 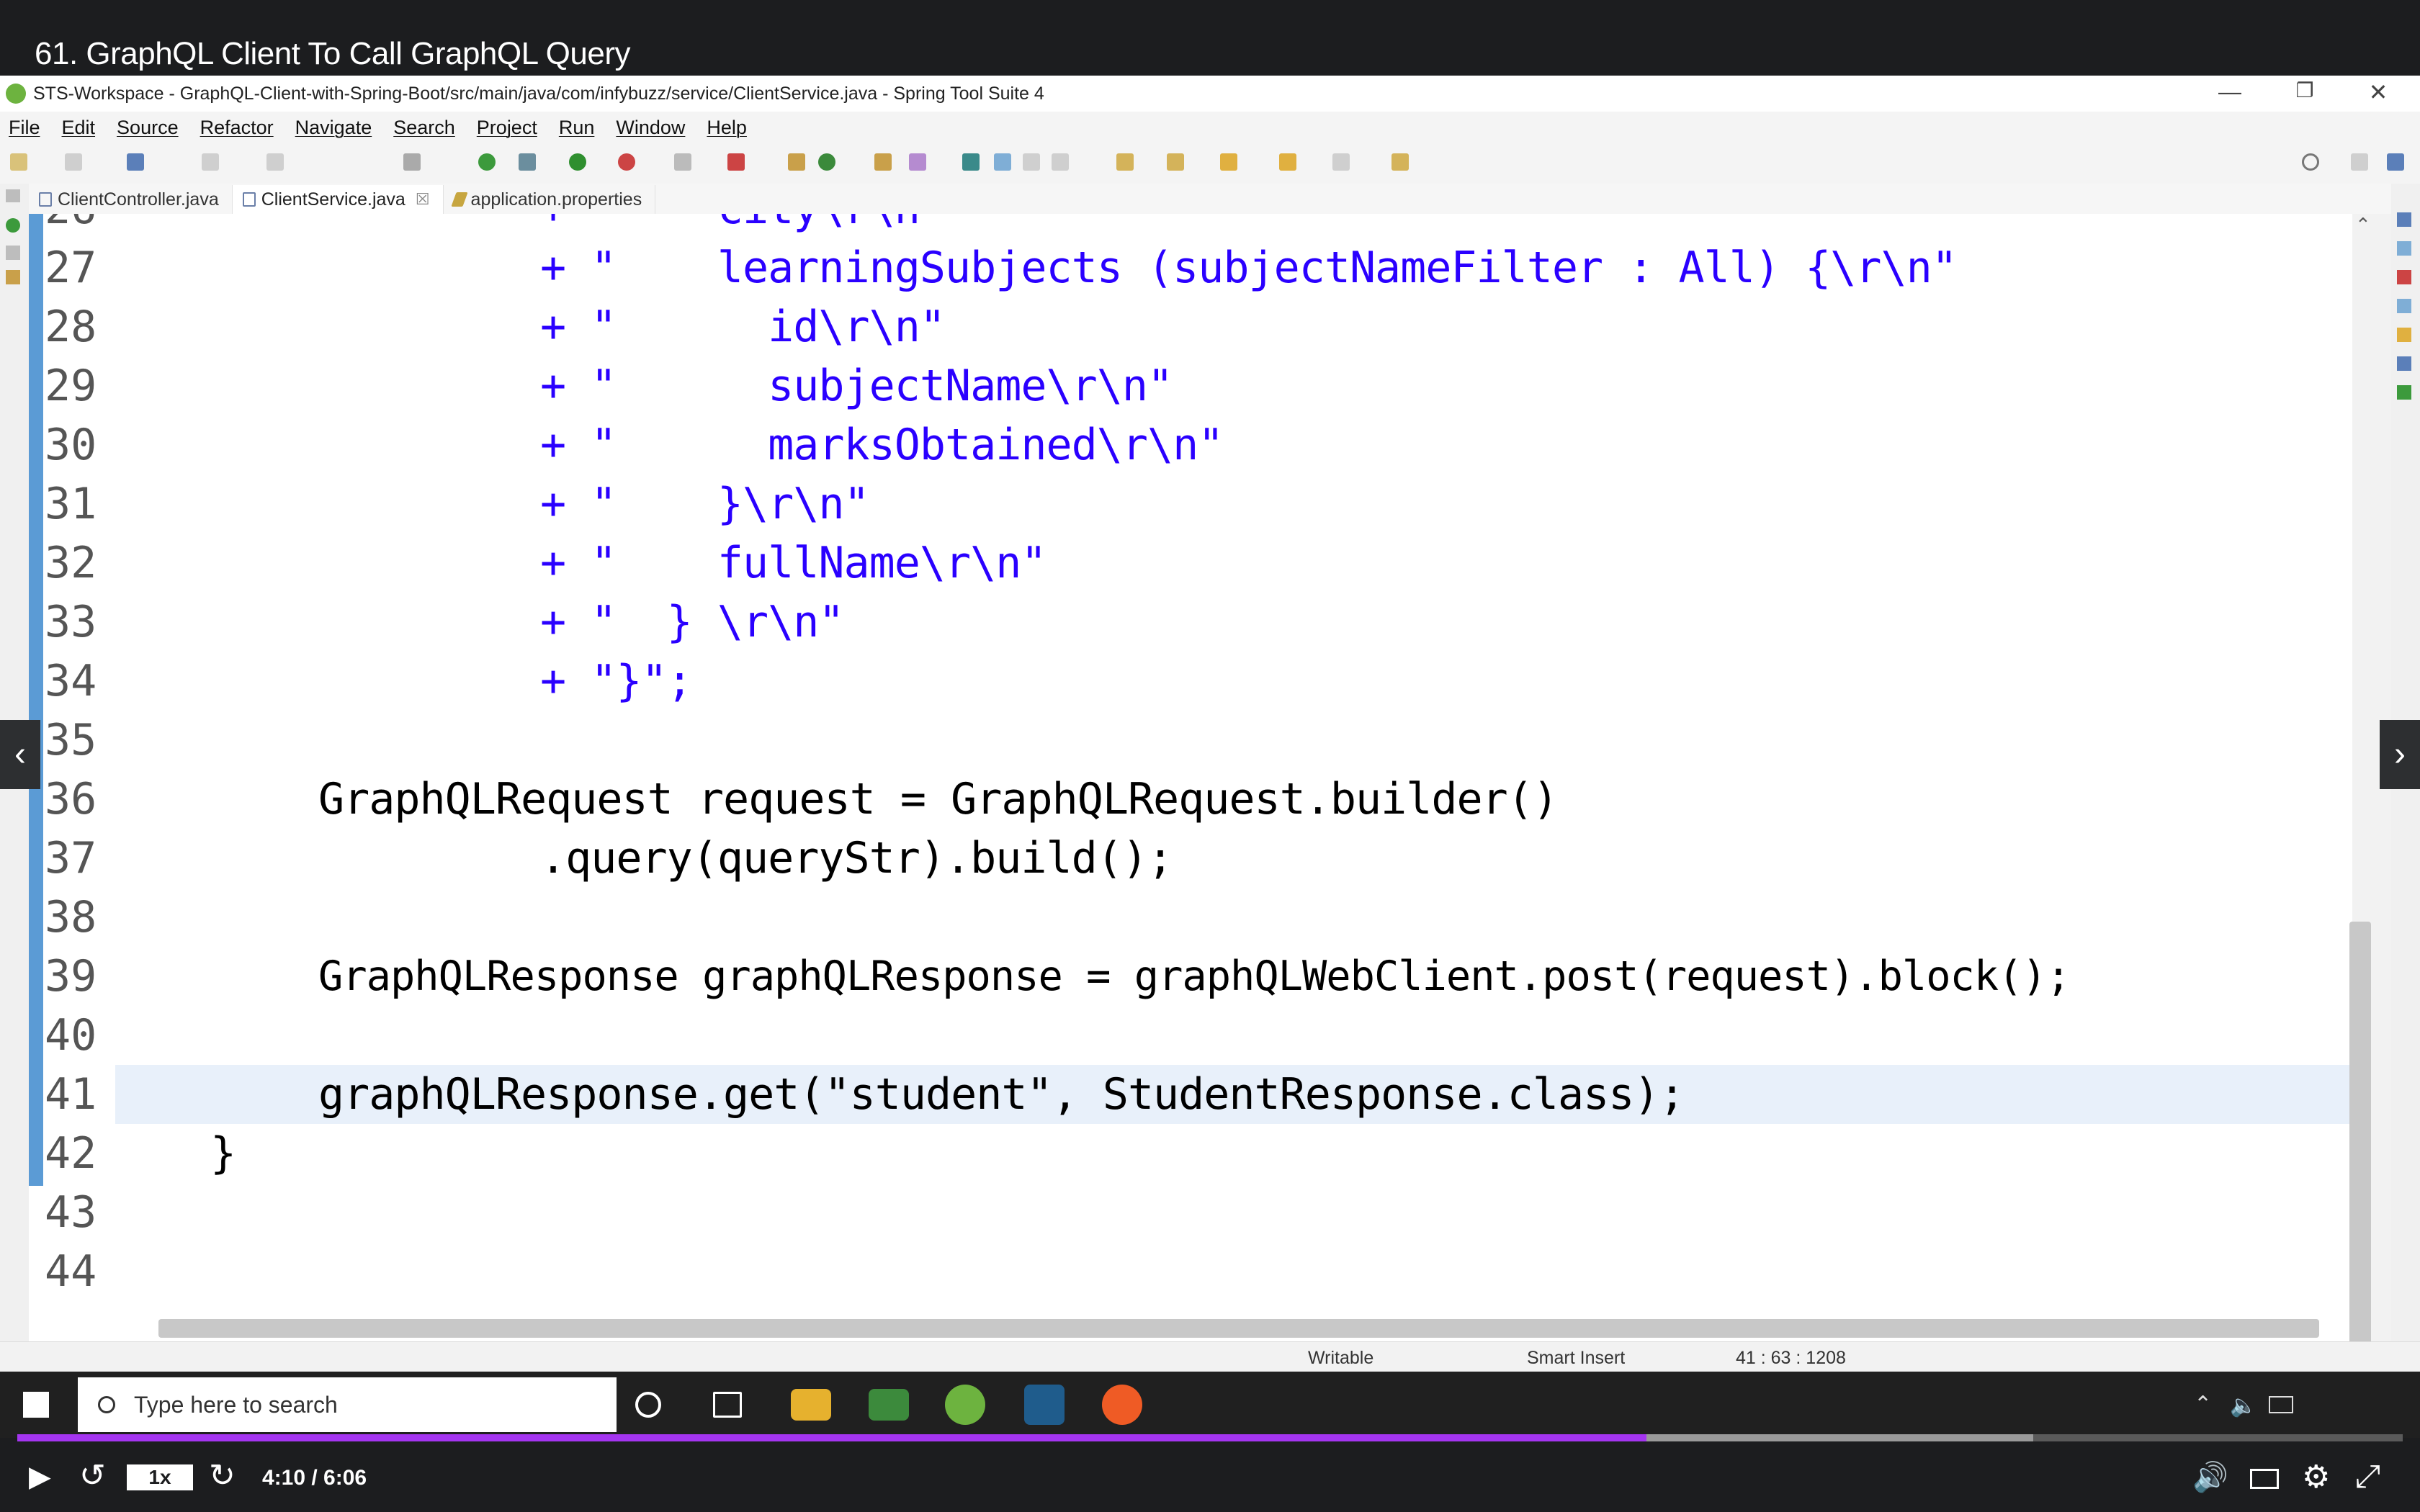 I want to click on spring-tool-suite-icon, so click(x=965, y=1405).